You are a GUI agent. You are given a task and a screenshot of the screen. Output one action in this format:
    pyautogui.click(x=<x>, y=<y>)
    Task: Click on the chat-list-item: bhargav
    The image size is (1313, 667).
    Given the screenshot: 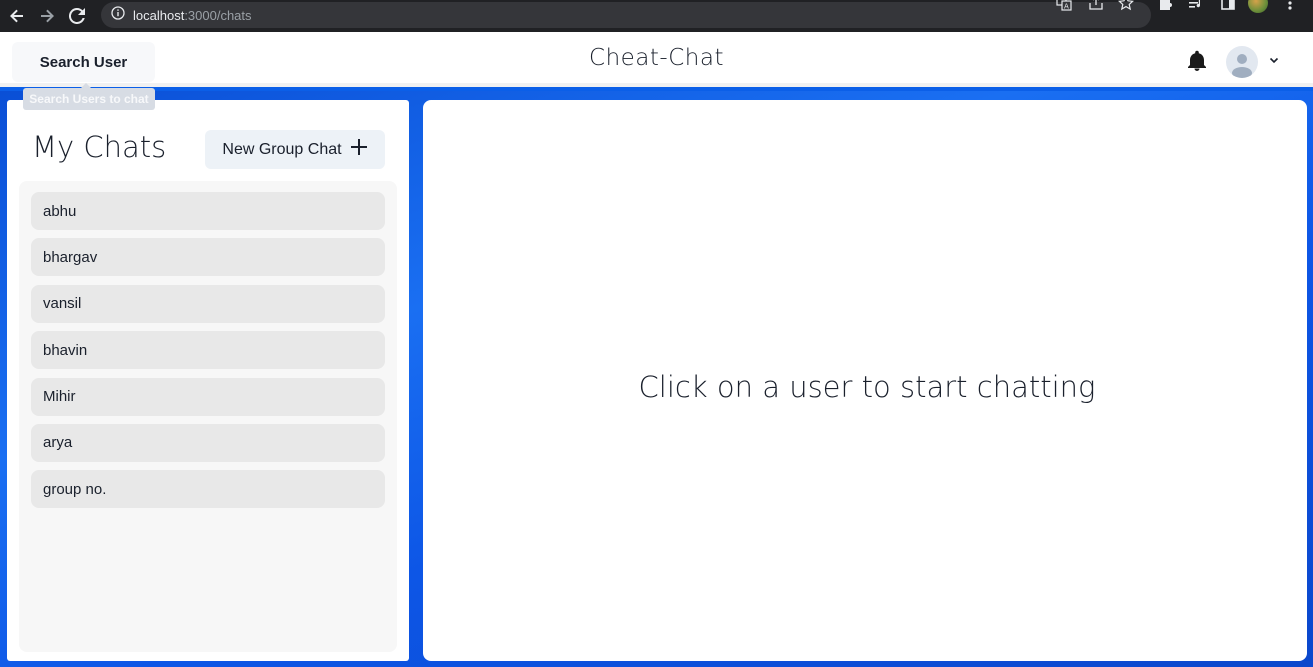 What is the action you would take?
    pyautogui.click(x=208, y=257)
    